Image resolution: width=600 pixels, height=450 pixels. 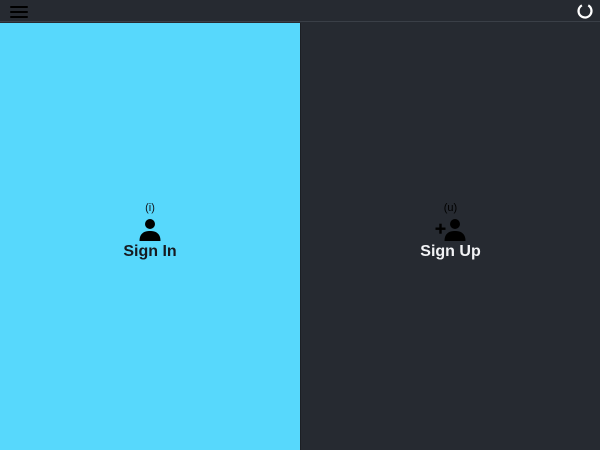 What do you see at coordinates (450, 251) in the screenshot?
I see `sign-up-label: Sign Up` at bounding box center [450, 251].